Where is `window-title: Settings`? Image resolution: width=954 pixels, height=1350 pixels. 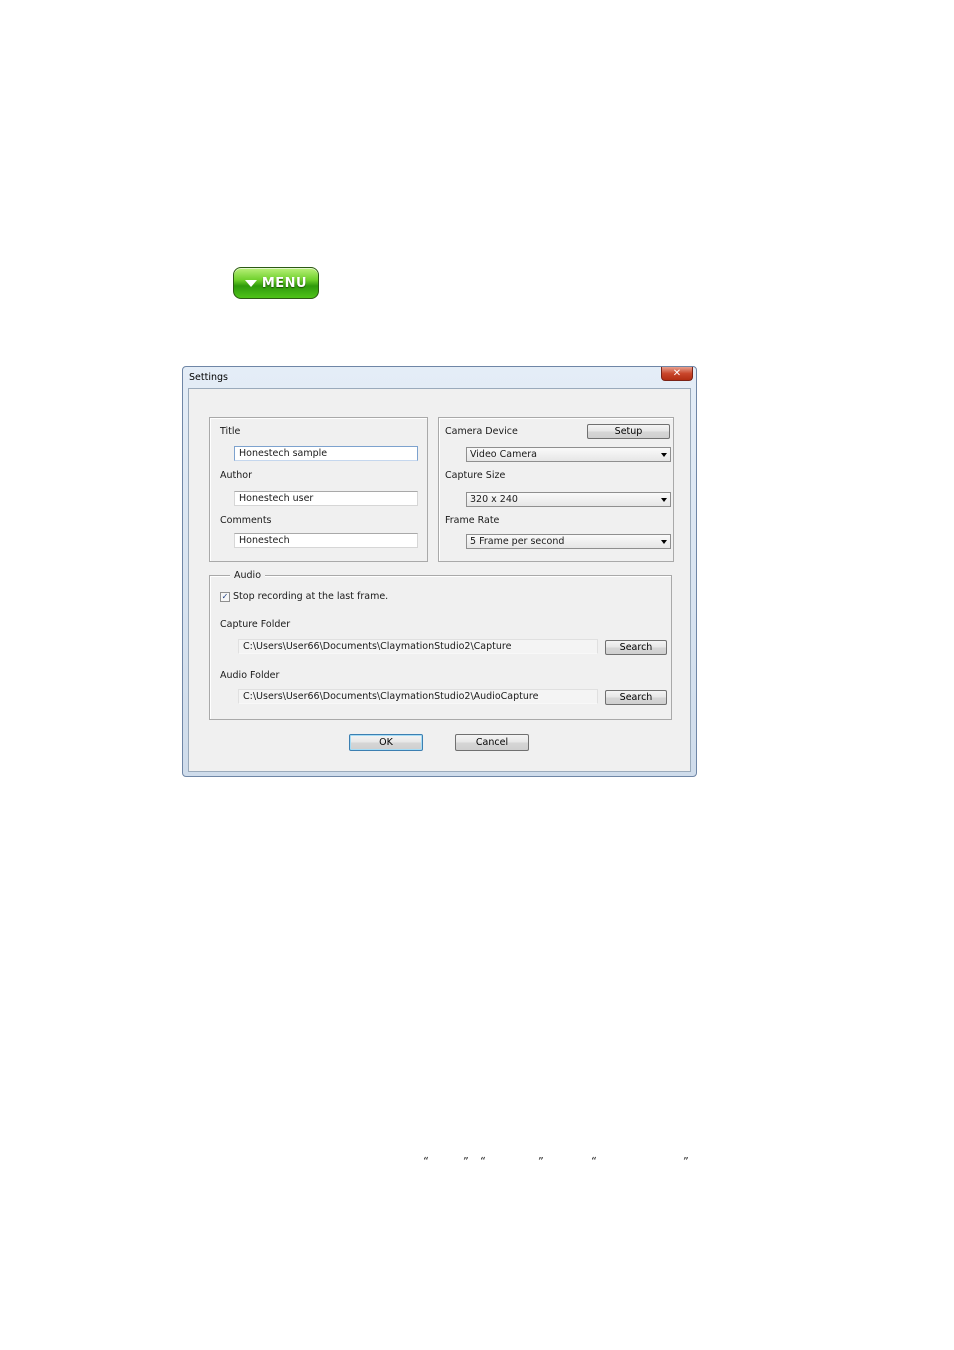 window-title: Settings is located at coordinates (208, 377).